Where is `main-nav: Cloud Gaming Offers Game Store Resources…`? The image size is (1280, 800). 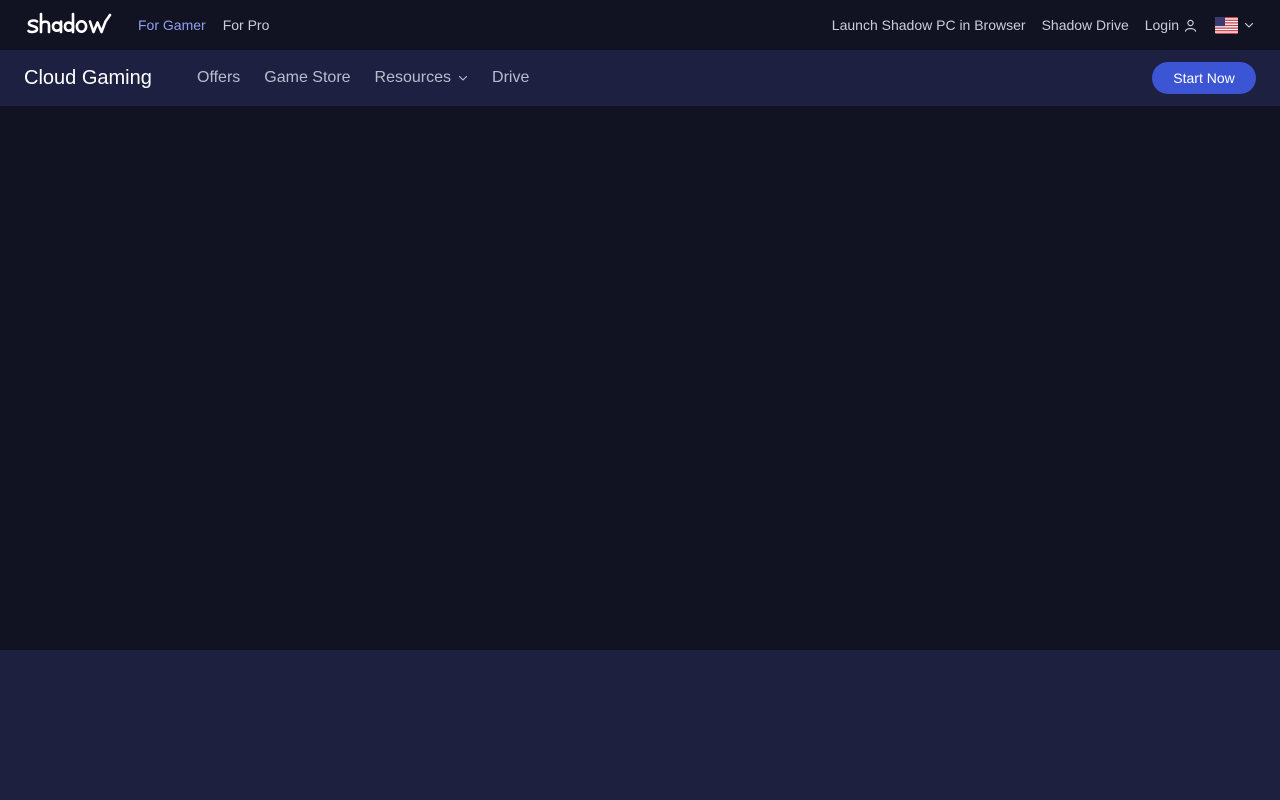 main-nav: Cloud Gaming Offers Game Store Resources… is located at coordinates (640, 78).